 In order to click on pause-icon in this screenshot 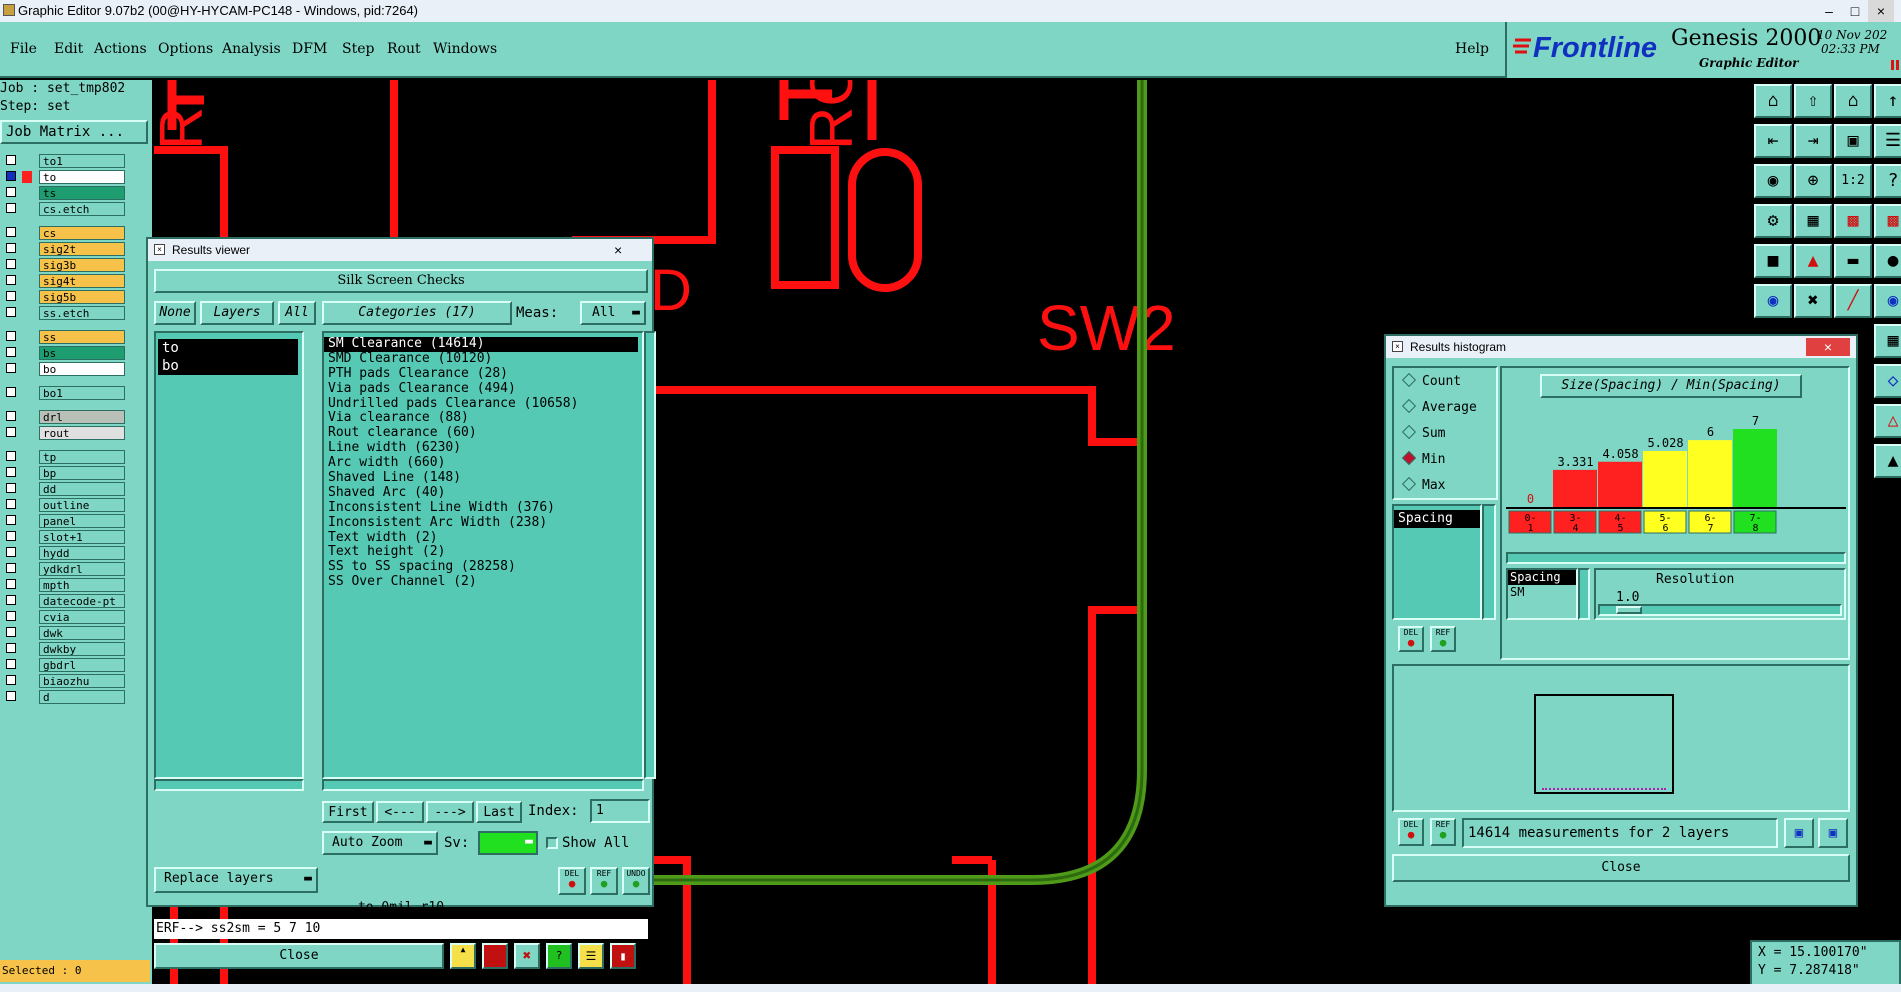, I will do `click(1895, 65)`.